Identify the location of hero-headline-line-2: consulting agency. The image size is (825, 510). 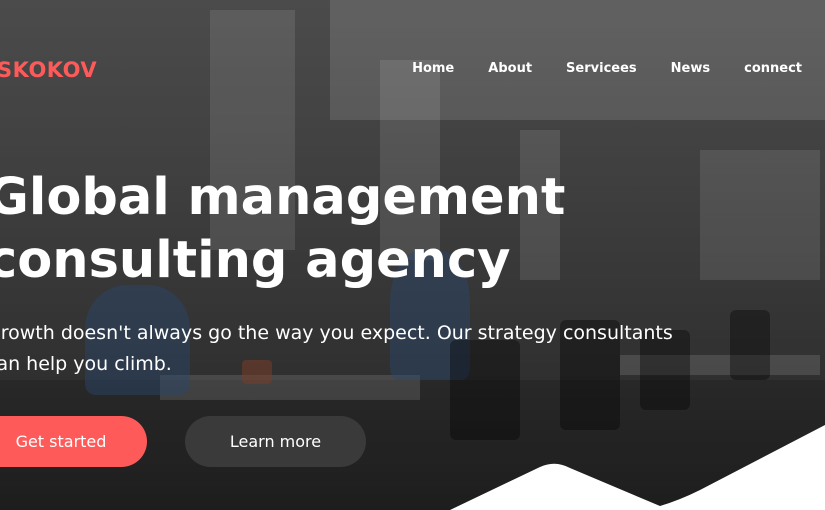
(255, 260).